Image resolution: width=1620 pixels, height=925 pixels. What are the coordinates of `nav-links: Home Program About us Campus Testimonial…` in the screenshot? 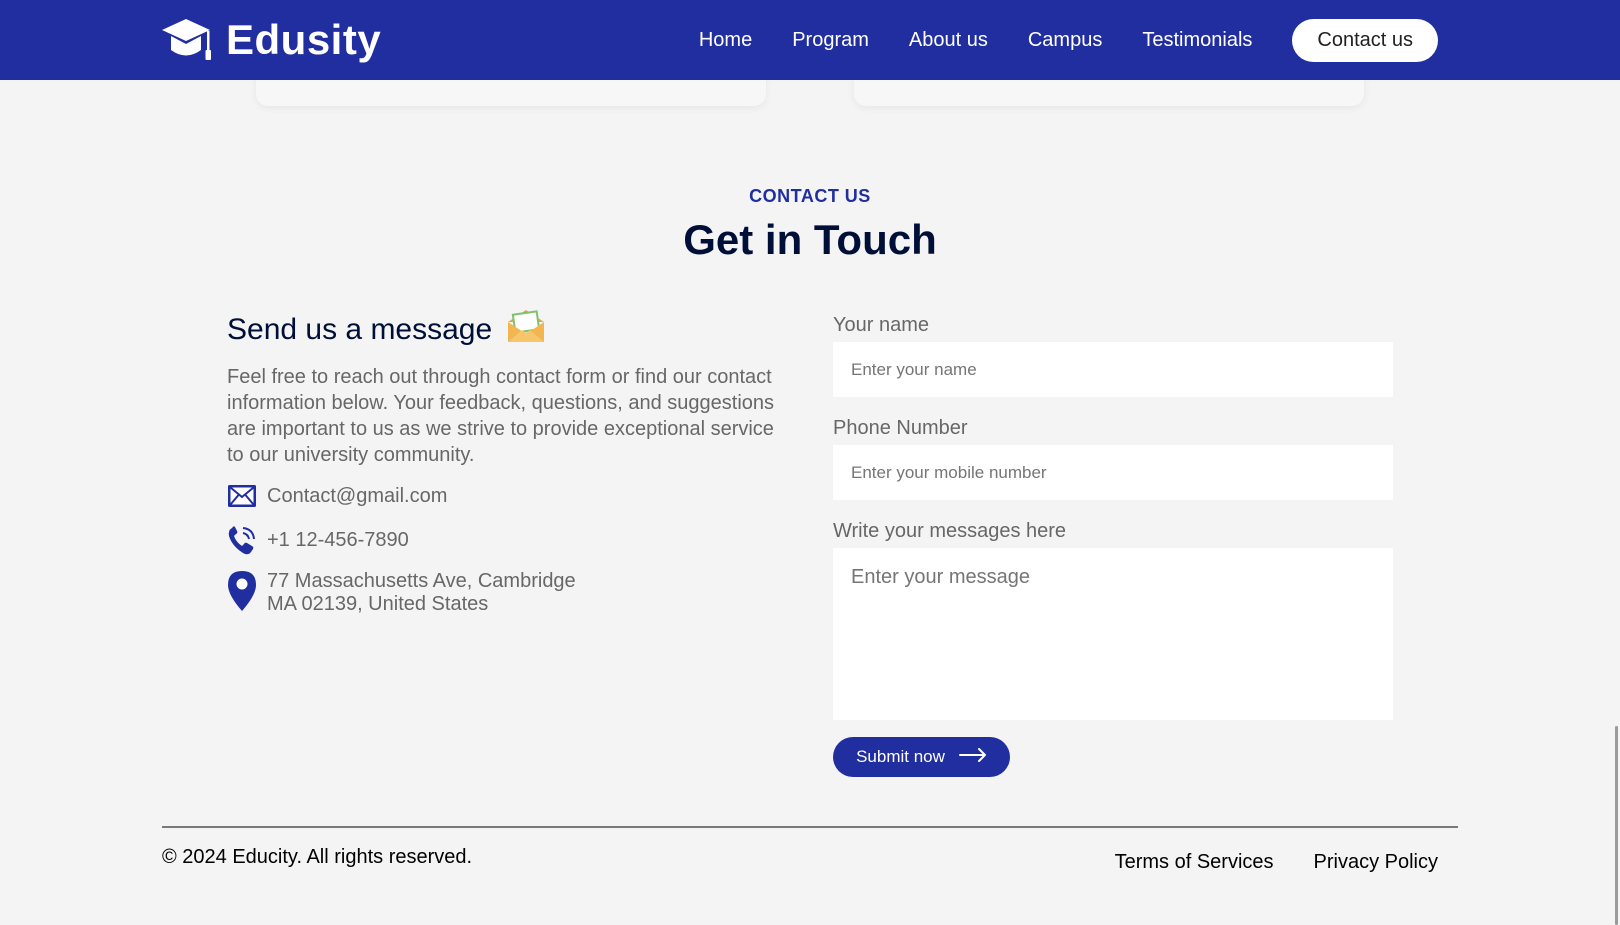 It's located at (1048, 40).